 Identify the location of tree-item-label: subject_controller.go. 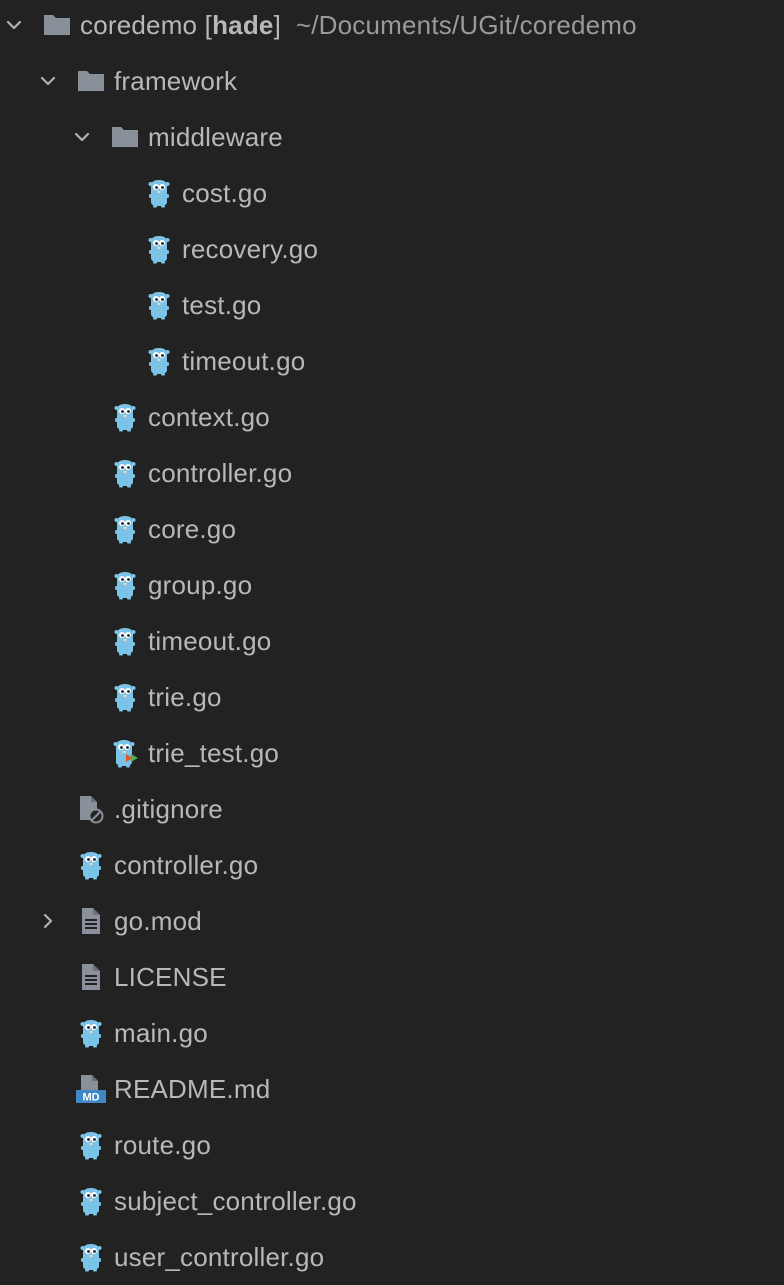
(235, 1201).